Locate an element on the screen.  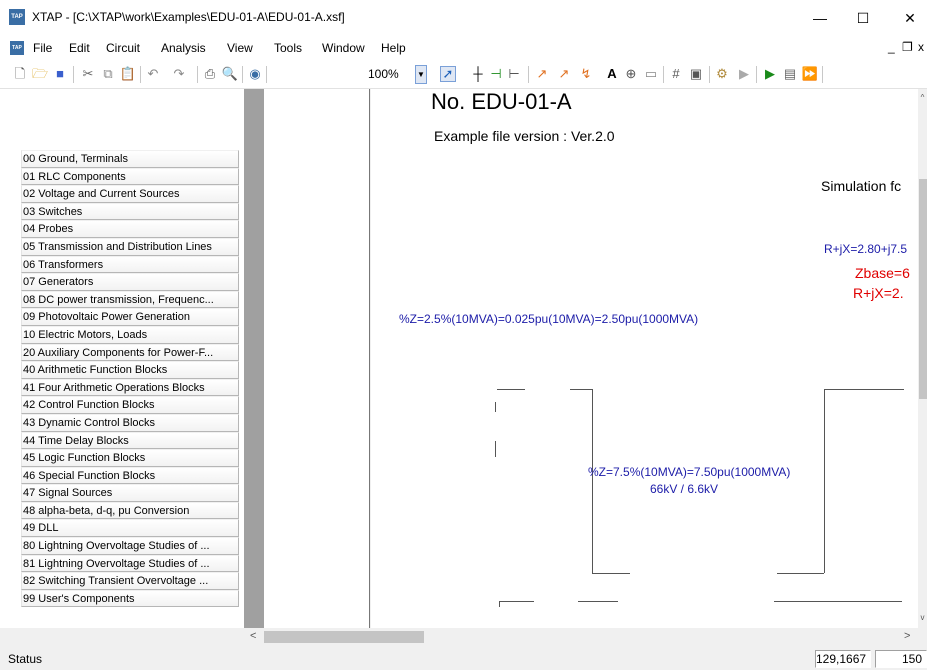
component-category: 40 Arithmetic Function Blocks is located at coordinates (130, 370).